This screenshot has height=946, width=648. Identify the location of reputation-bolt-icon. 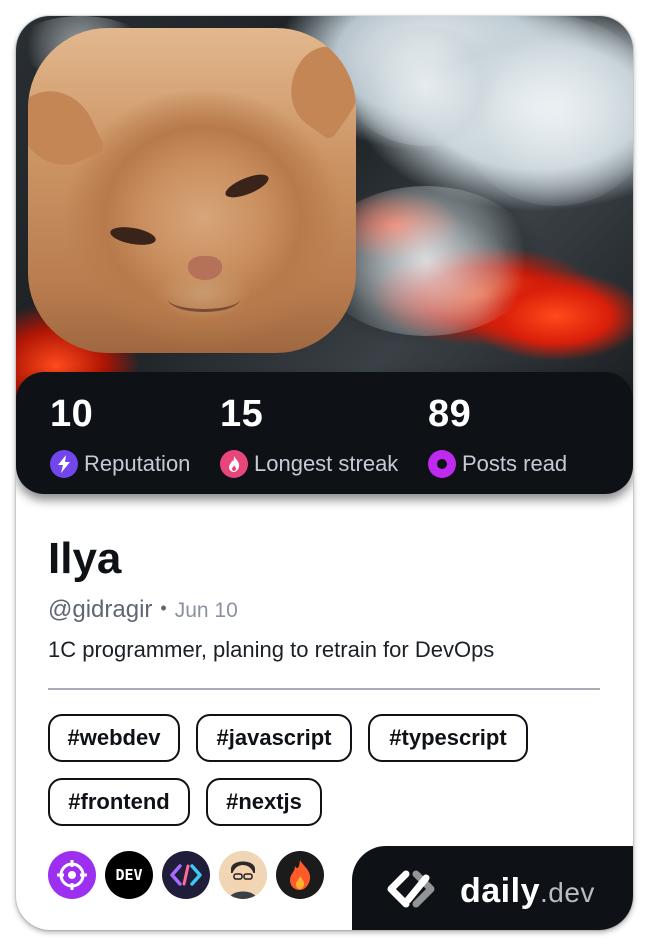
(64, 464).